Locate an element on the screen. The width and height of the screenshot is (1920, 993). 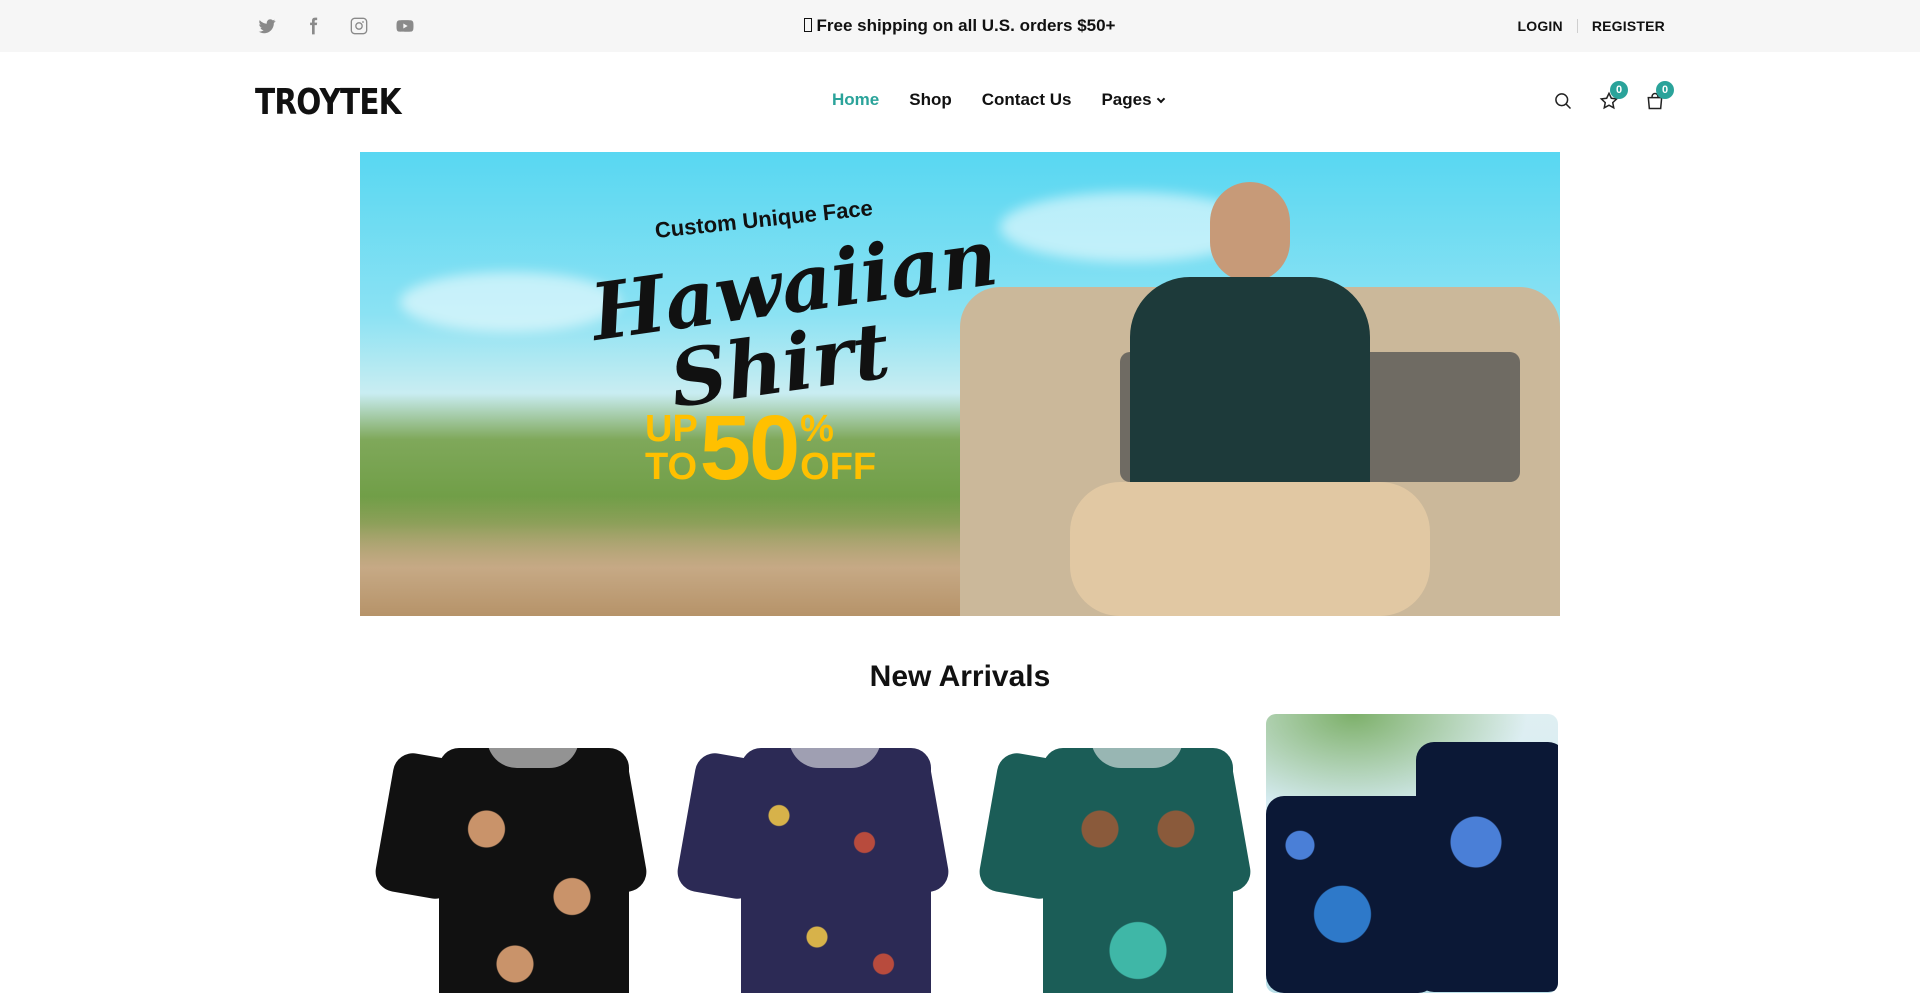
cart-count-badge: 0 is located at coordinates (1665, 90).